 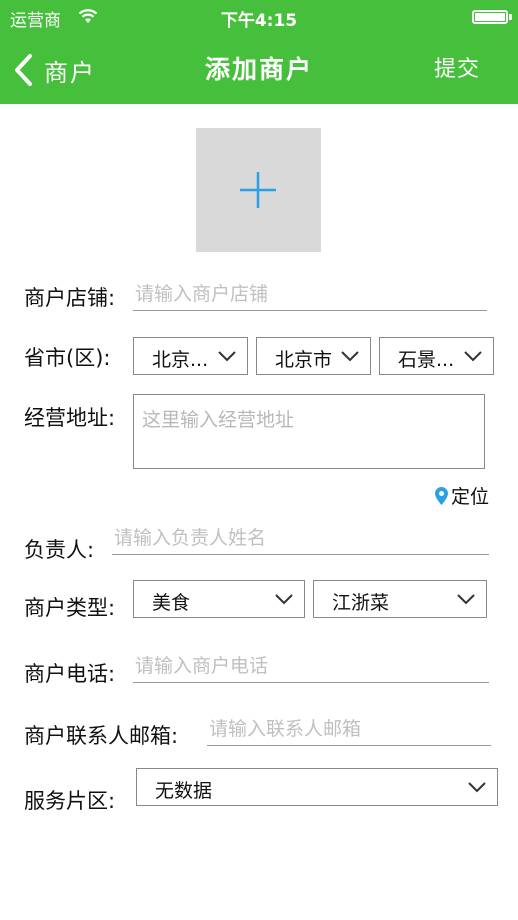 I want to click on email-input, so click(x=349, y=729).